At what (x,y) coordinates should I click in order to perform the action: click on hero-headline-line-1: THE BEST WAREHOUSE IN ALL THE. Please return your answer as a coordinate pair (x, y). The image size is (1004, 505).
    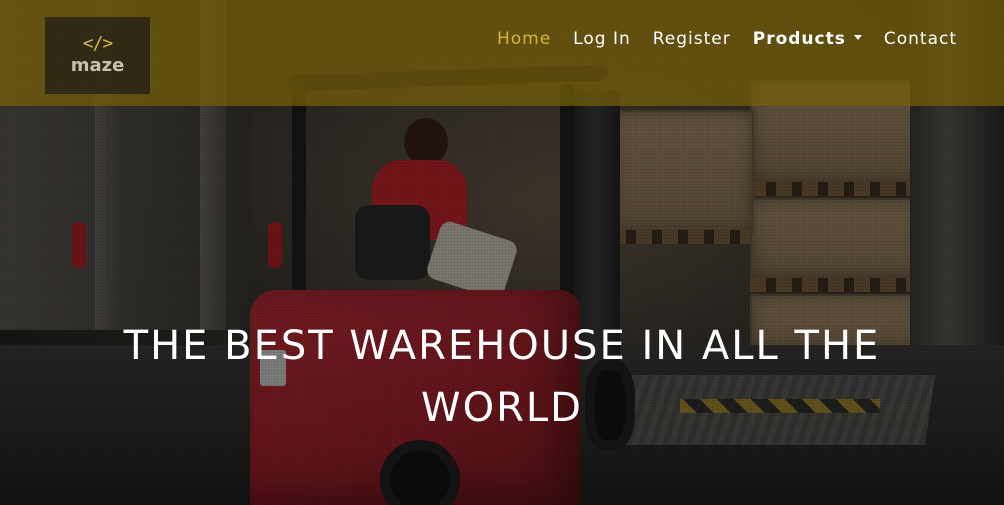
    Looking at the image, I should click on (502, 345).